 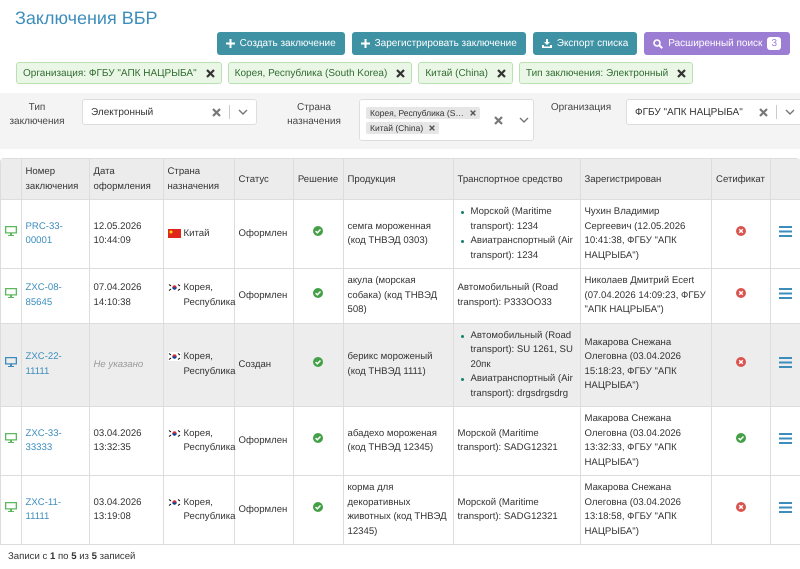 What do you see at coordinates (521, 385) in the screenshot?
I see `transport-text: Авиатранспортный (Air transport): drgsdrgsdrg` at bounding box center [521, 385].